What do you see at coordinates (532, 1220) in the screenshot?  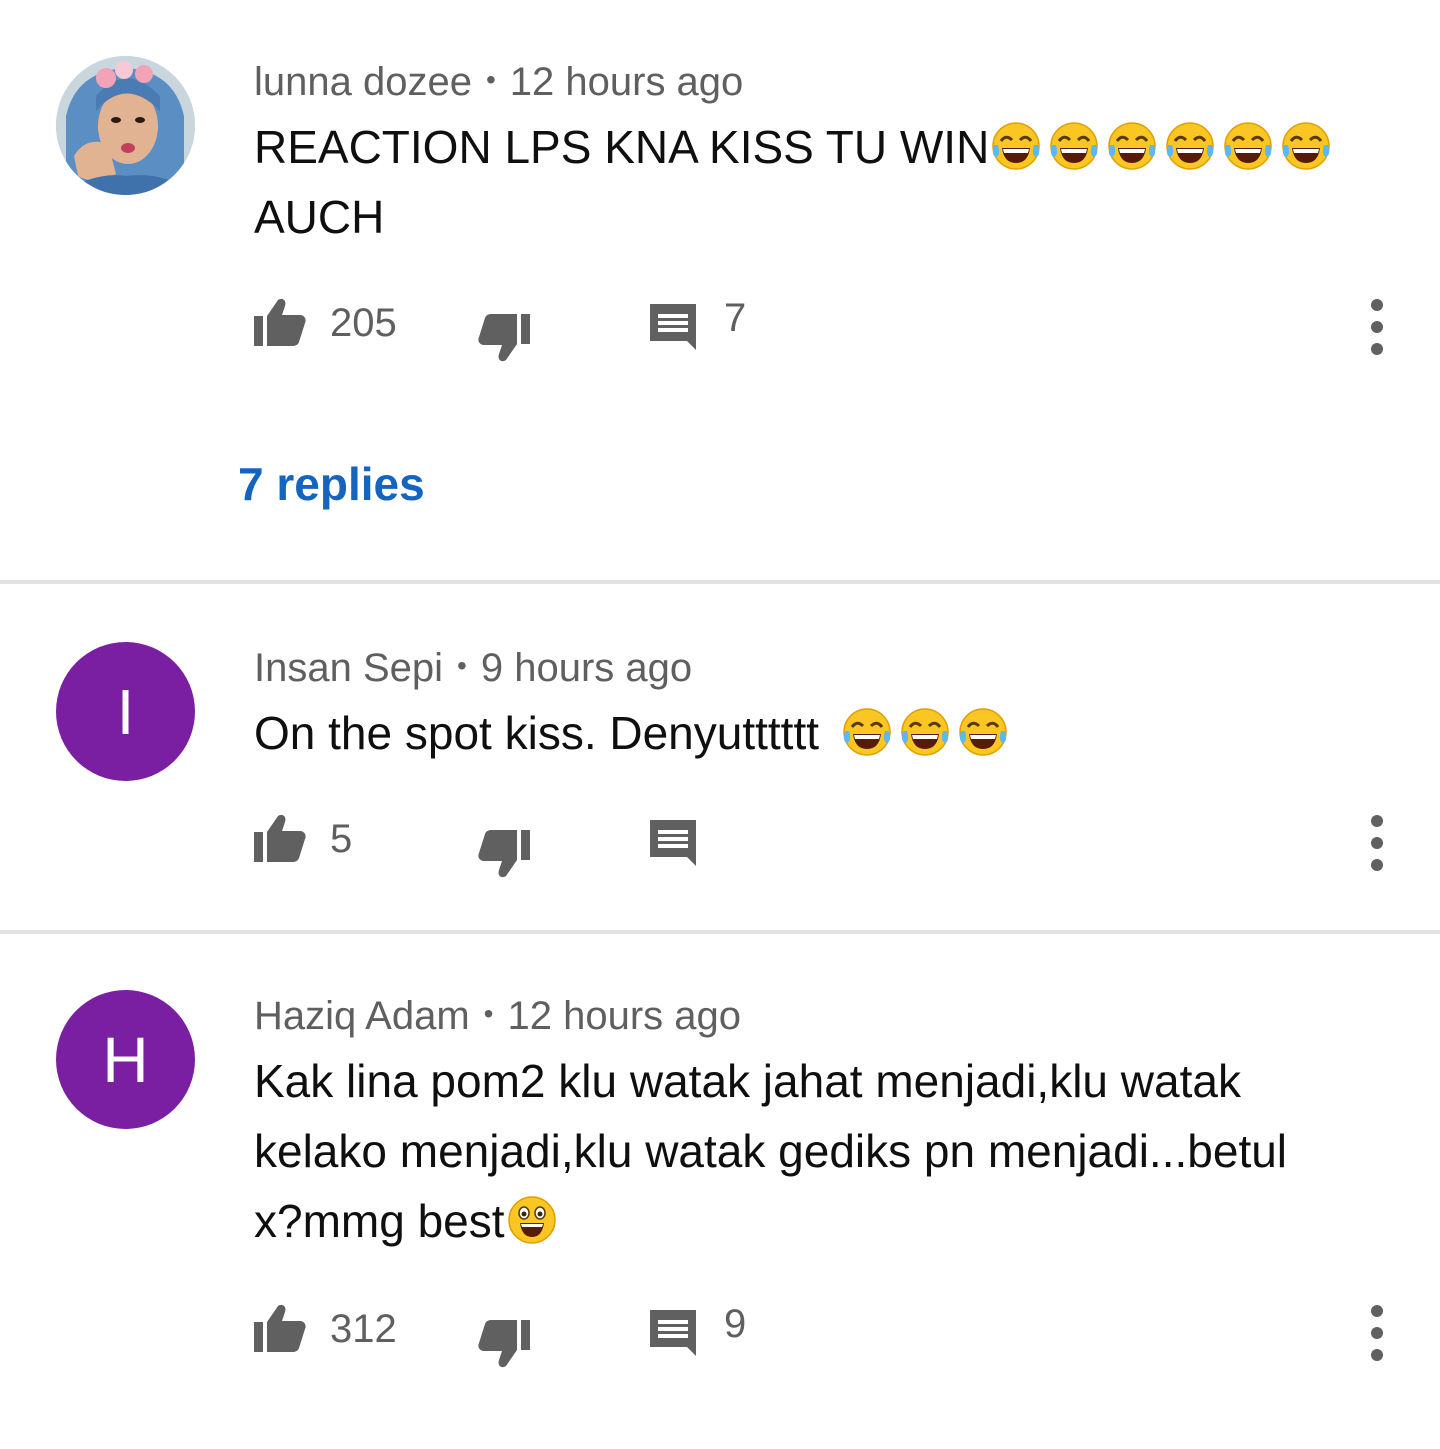 I see `grinning-face-with-open-mouth-icon` at bounding box center [532, 1220].